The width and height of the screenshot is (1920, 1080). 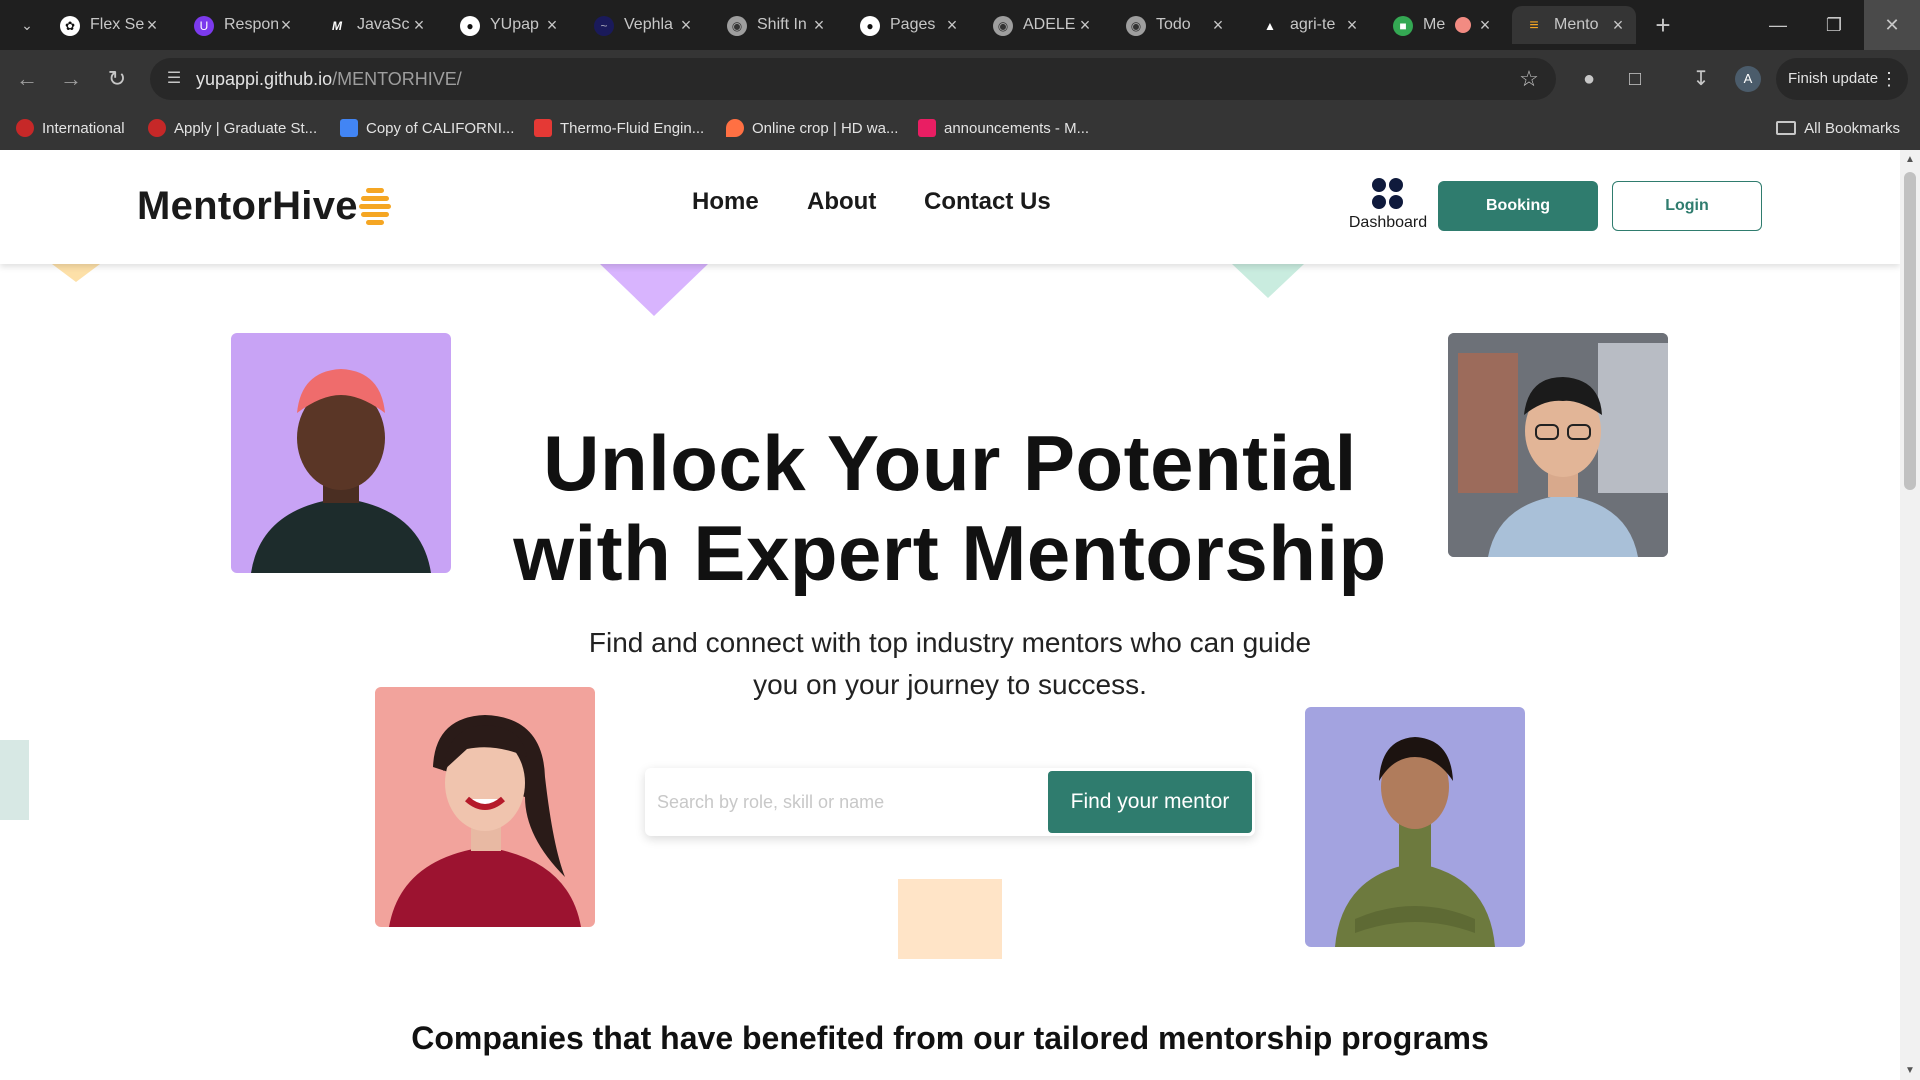 I want to click on vercel-icon: ▲, so click(x=1270, y=26).